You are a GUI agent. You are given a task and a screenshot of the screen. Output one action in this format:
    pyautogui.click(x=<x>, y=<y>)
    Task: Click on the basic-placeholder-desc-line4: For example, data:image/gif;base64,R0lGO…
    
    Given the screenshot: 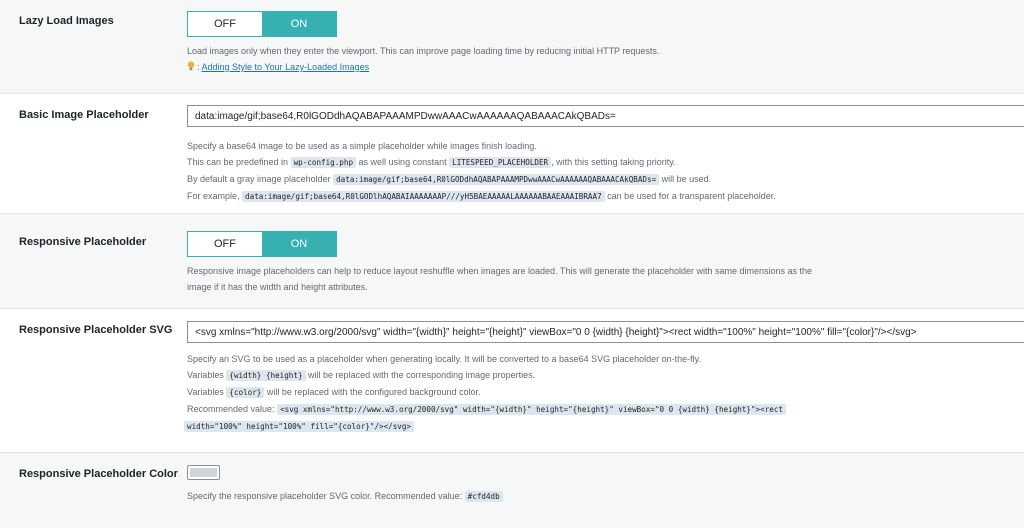 What is the action you would take?
    pyautogui.click(x=481, y=196)
    